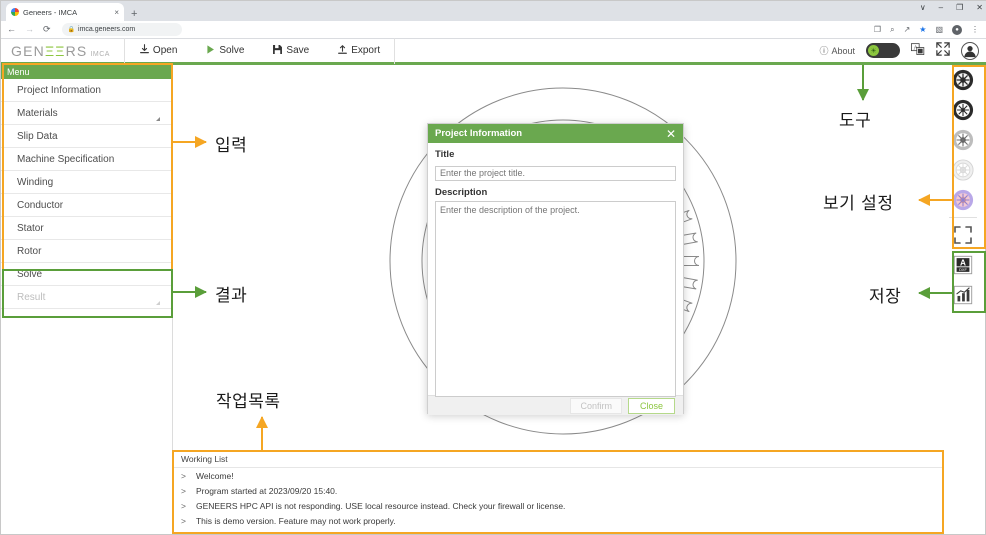 The image size is (986, 535). Describe the element at coordinates (86, 113) in the screenshot. I see `sidebar-item-materials: Materials` at that location.